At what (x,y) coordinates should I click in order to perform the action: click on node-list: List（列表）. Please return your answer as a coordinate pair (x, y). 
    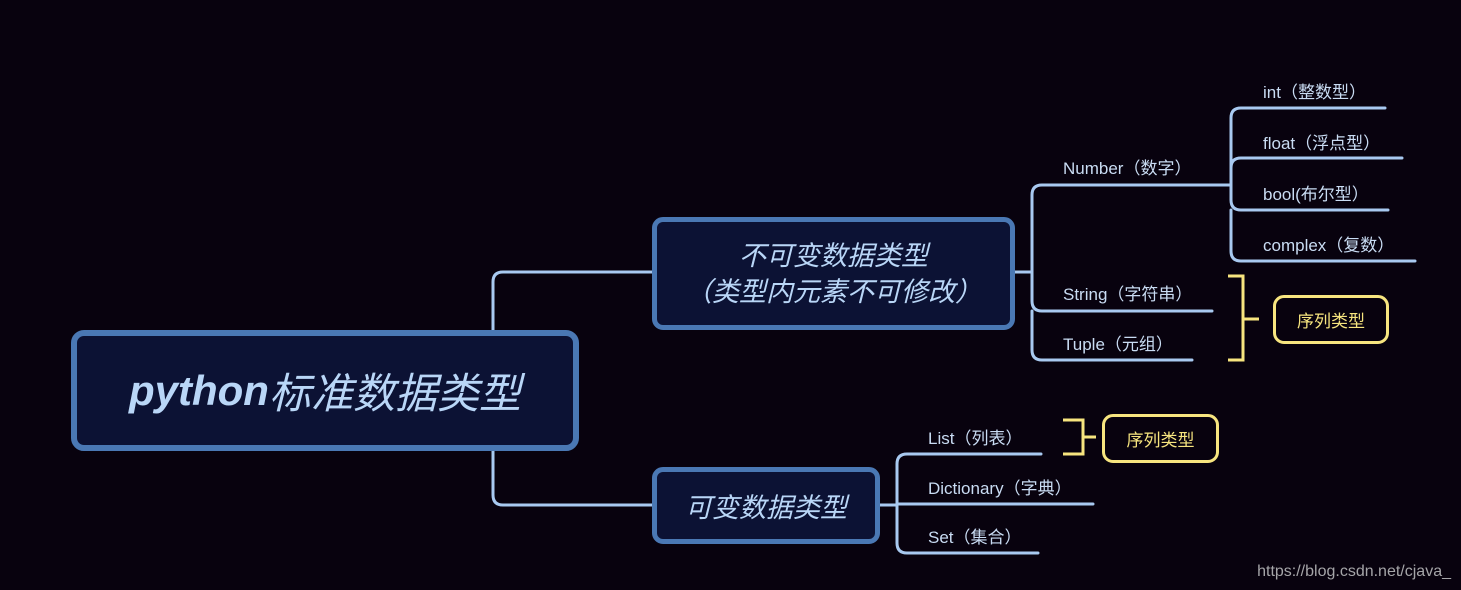
    Looking at the image, I should click on (975, 436).